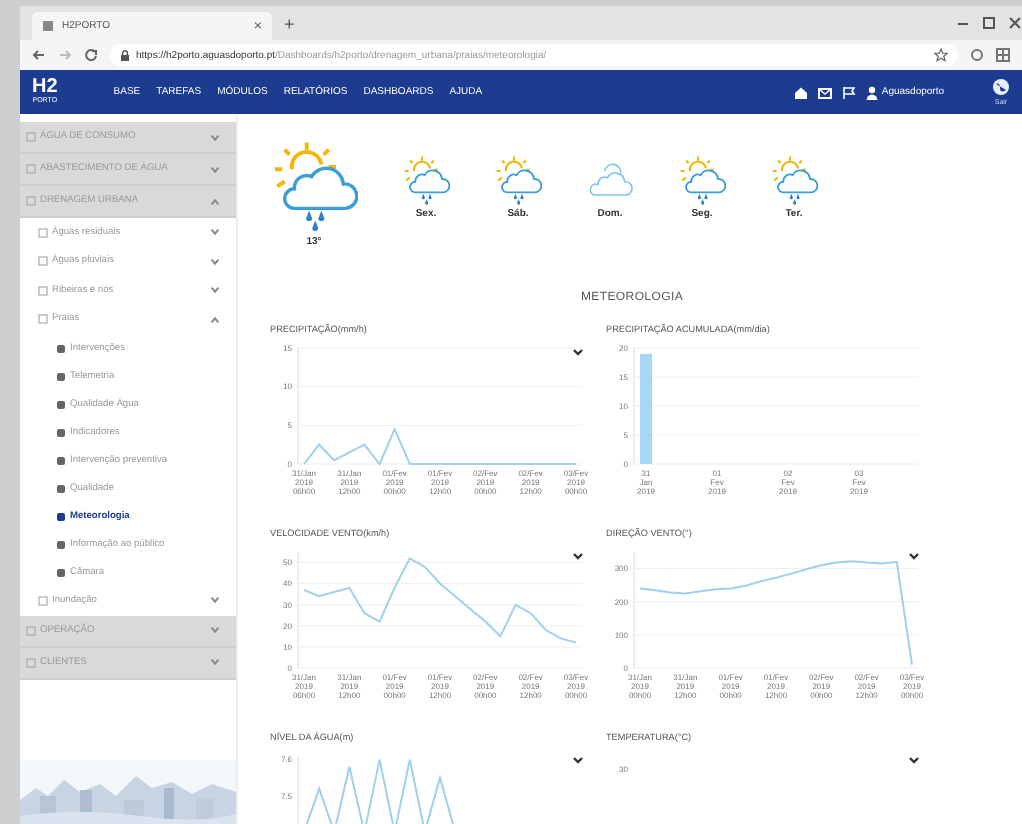  I want to click on new-tab-button: +, so click(289, 23).